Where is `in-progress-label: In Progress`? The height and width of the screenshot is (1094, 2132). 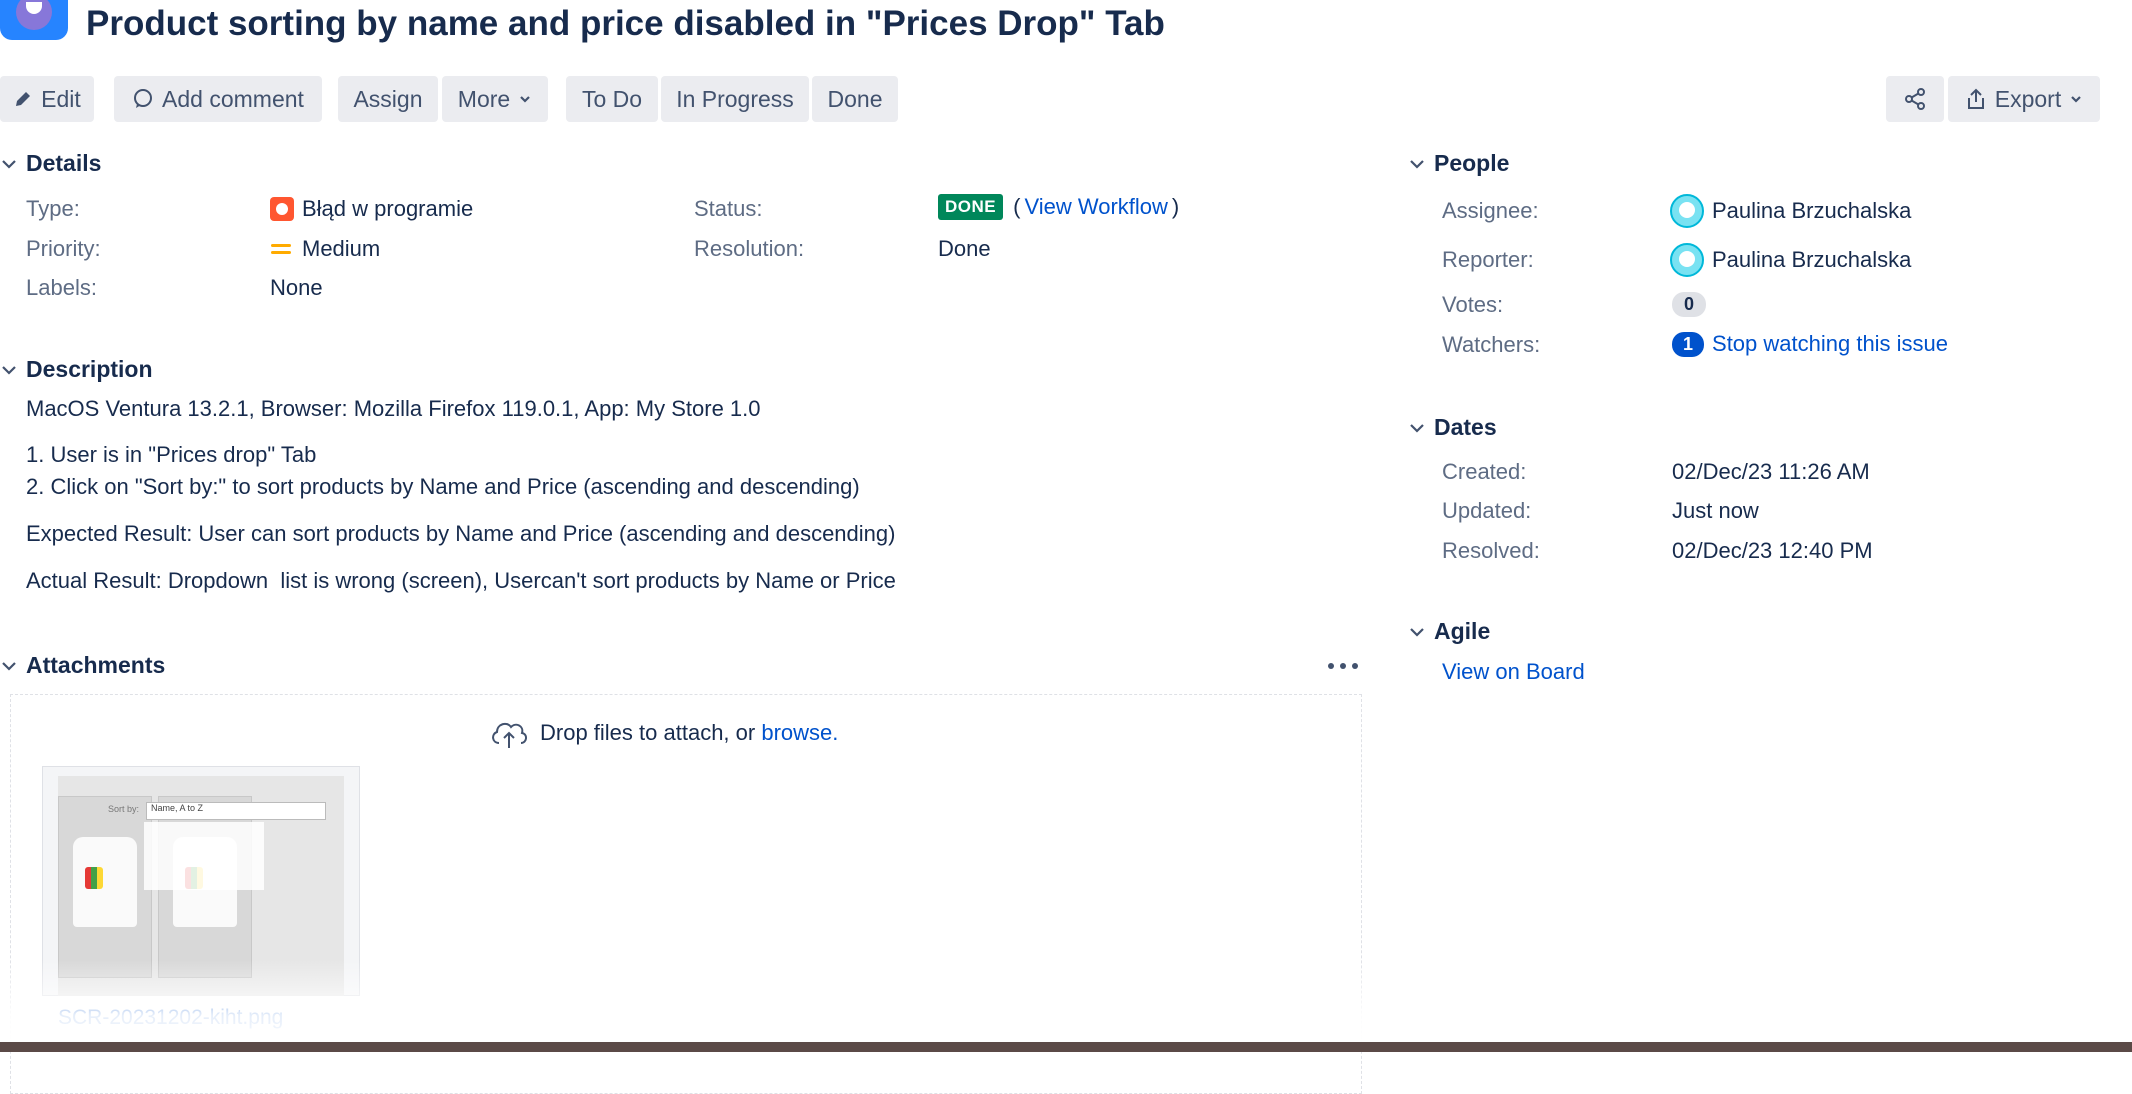
in-progress-label: In Progress is located at coordinates (735, 98).